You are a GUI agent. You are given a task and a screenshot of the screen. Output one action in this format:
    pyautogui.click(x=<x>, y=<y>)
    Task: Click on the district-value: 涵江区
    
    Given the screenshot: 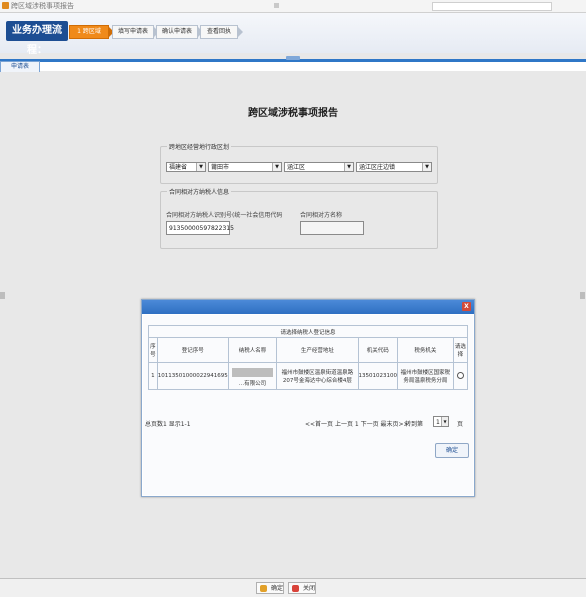 What is the action you would take?
    pyautogui.click(x=296, y=167)
    